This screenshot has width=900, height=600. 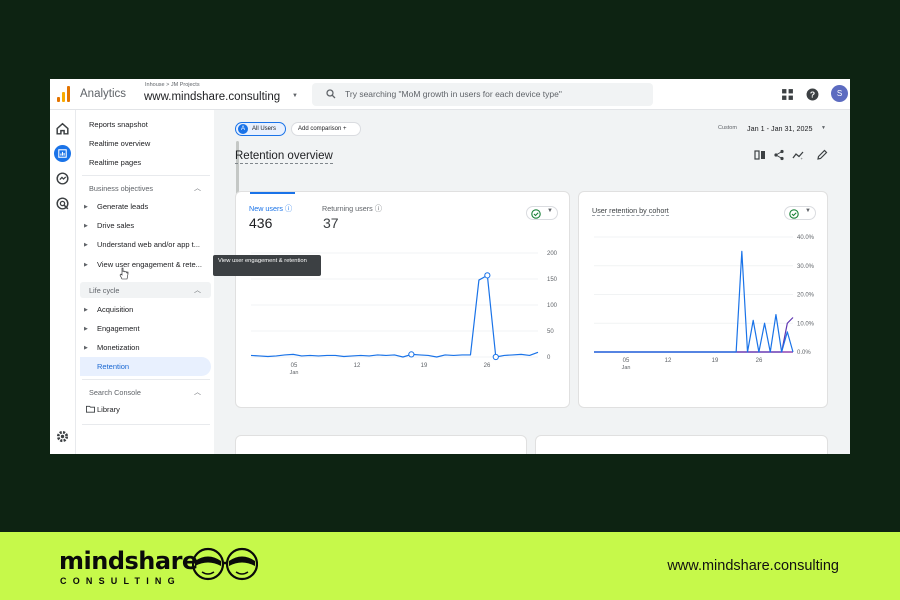 What do you see at coordinates (331, 94) in the screenshot?
I see `search-icon` at bounding box center [331, 94].